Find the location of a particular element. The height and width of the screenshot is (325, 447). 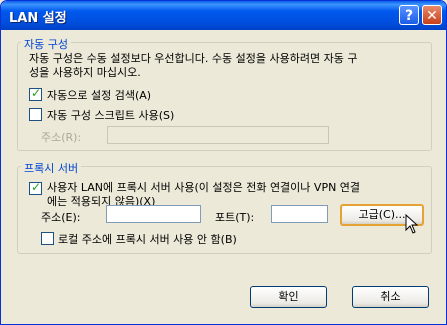

title-bar: LAN 설정 ? ✕ is located at coordinates (223, 15).